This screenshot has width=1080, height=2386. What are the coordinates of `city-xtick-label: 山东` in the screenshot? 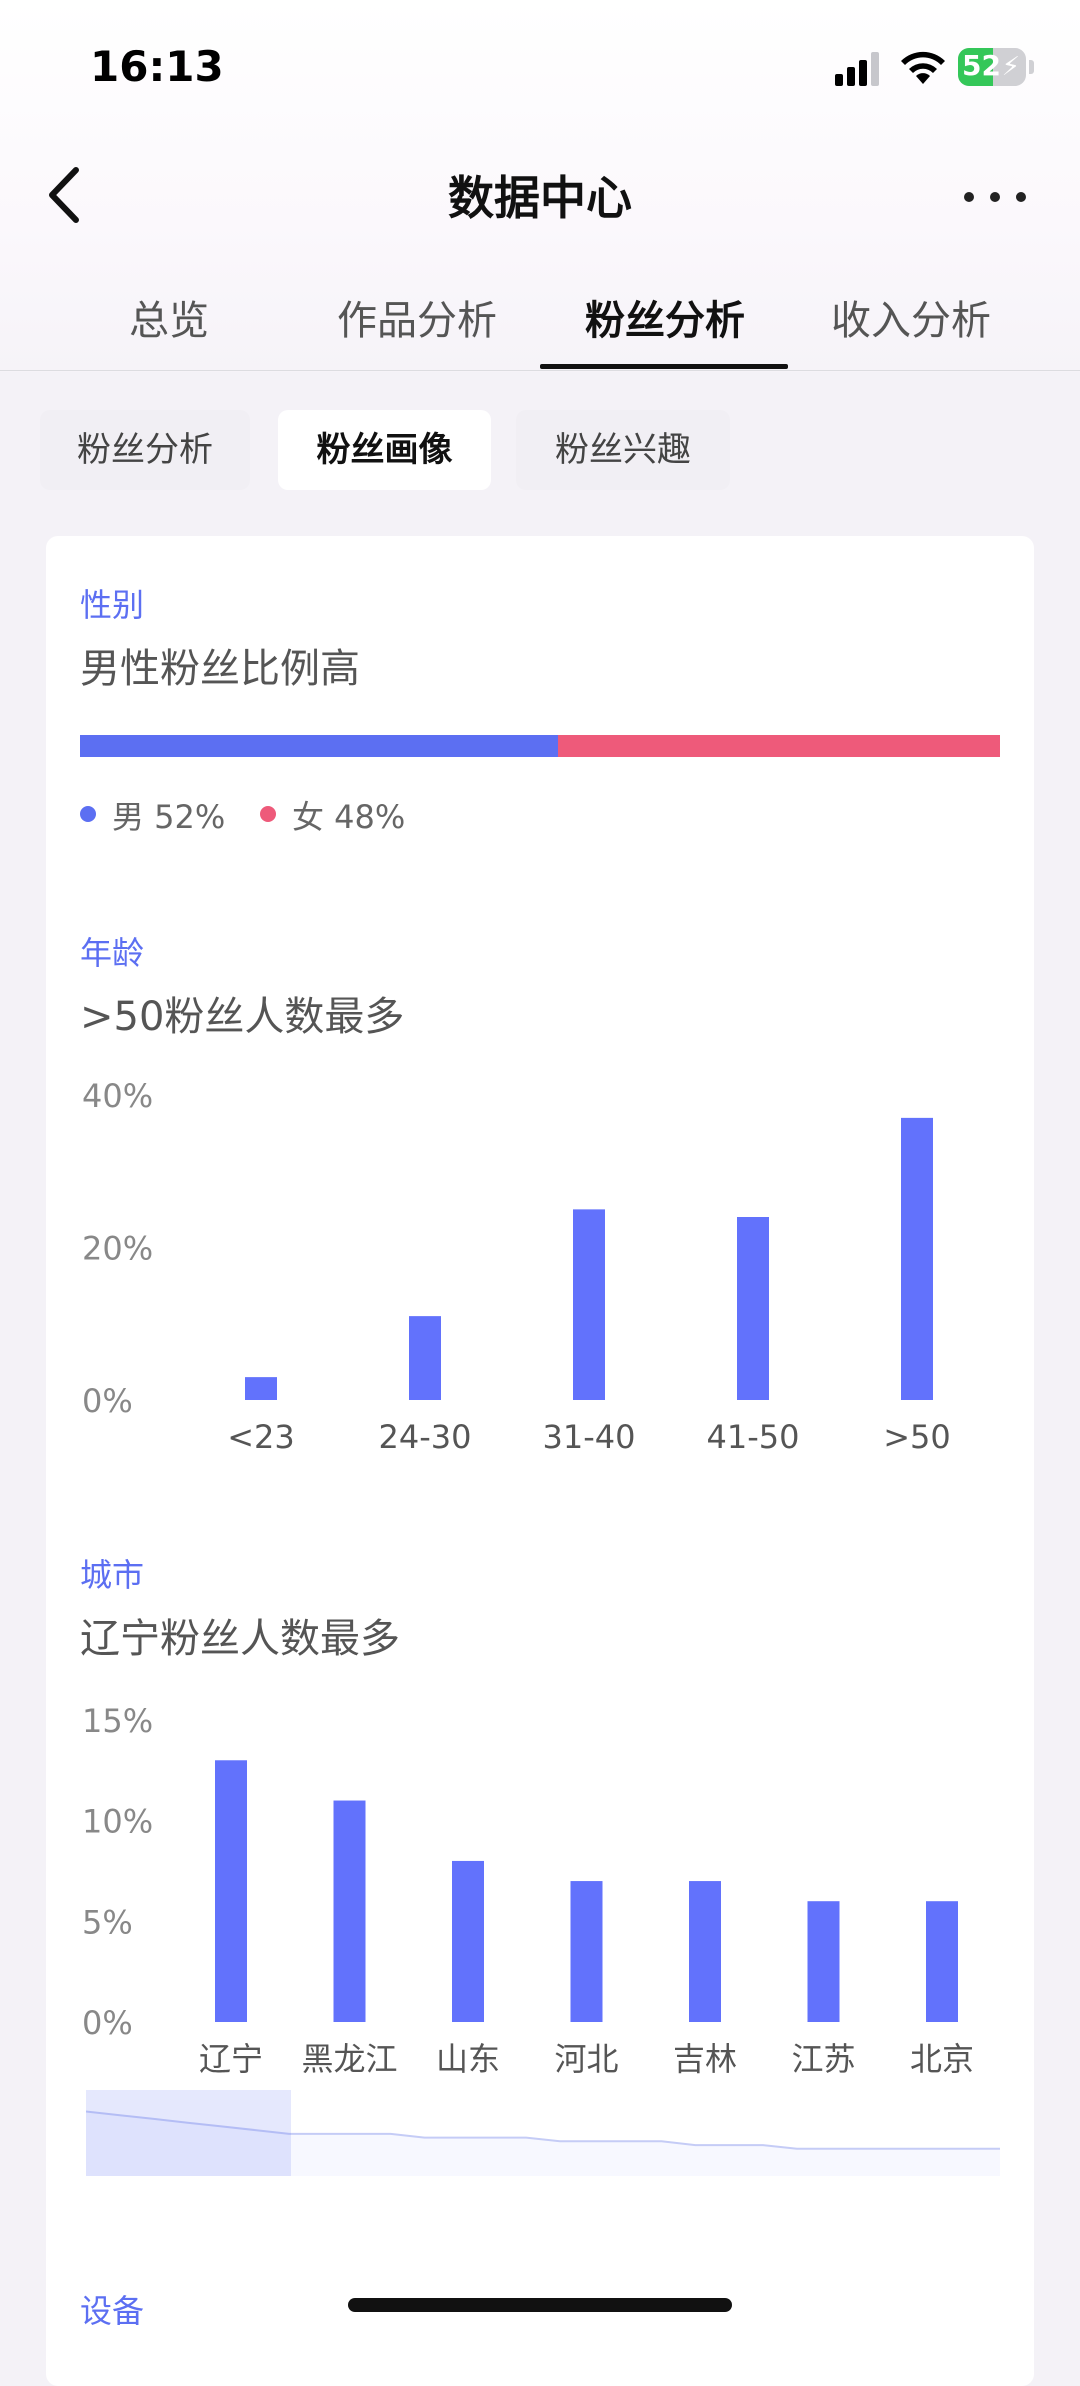 It's located at (468, 2059).